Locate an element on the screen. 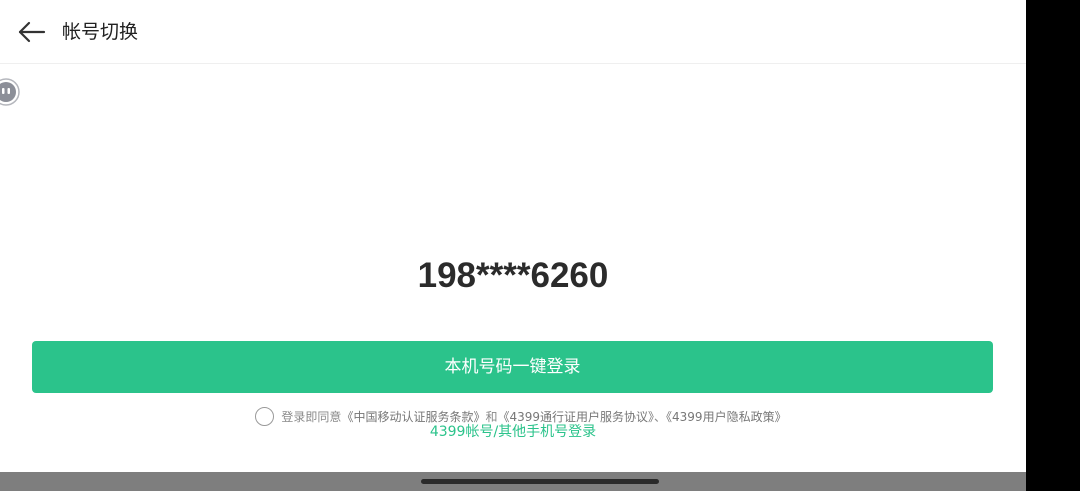 The width and height of the screenshot is (1080, 491). one-click-login-button: 本机号码一键登录 is located at coordinates (512, 367).